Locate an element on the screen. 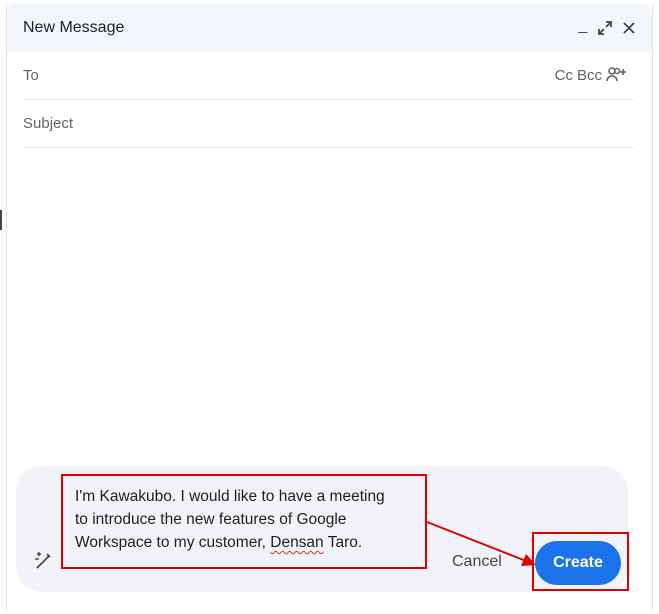  compose-header: New Message _ is located at coordinates (329, 28).